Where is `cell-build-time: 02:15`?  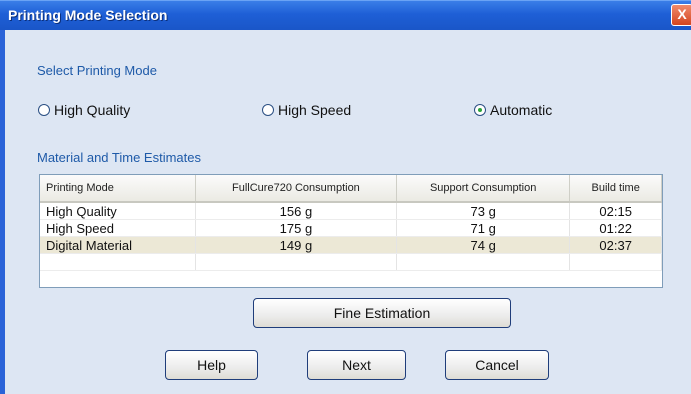 cell-build-time: 02:15 is located at coordinates (615, 211).